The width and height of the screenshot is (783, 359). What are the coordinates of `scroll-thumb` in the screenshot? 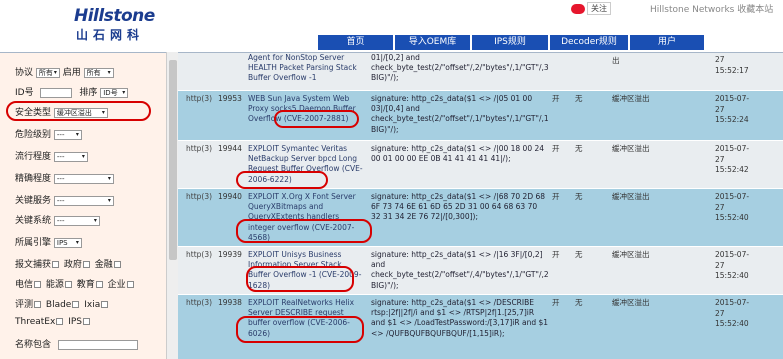 It's located at (173, 160).